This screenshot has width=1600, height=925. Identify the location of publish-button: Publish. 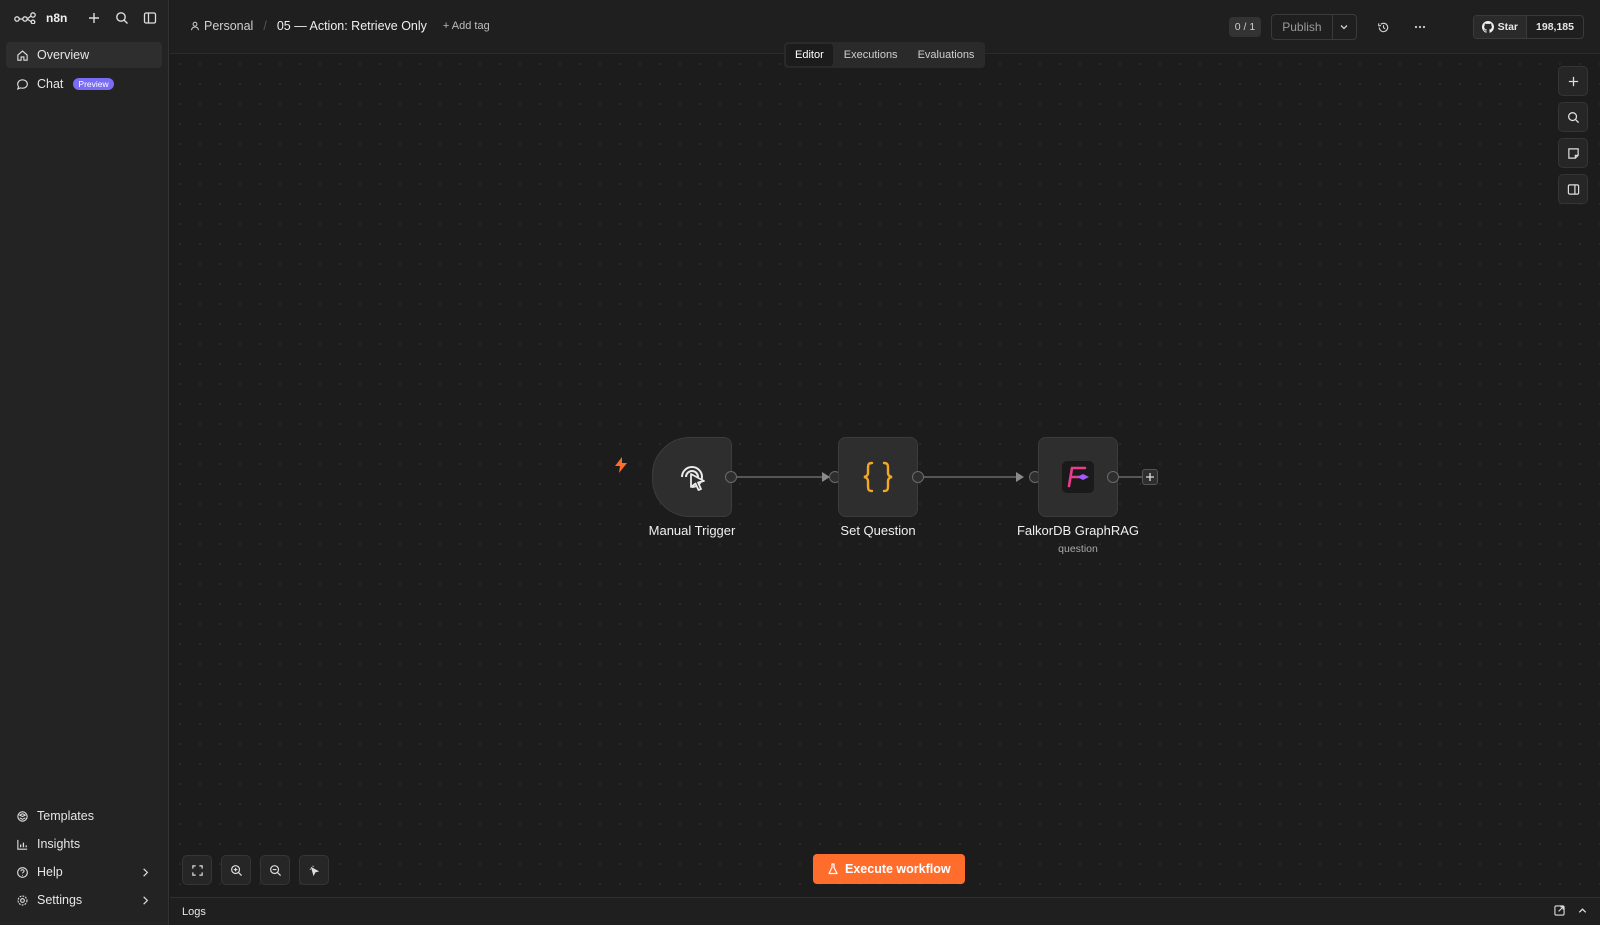
(1301, 27).